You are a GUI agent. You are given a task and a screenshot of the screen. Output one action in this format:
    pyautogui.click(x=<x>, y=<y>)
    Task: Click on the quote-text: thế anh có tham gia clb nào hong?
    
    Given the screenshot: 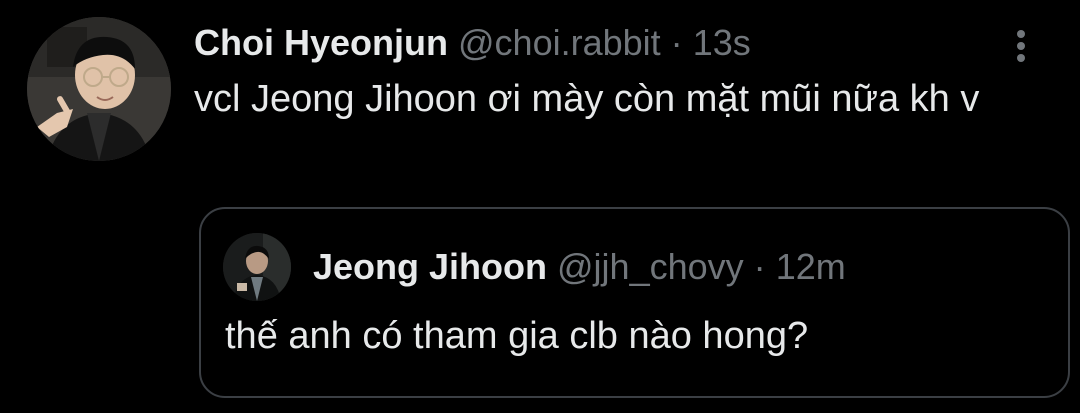 What is the action you would take?
    pyautogui.click(x=517, y=336)
    